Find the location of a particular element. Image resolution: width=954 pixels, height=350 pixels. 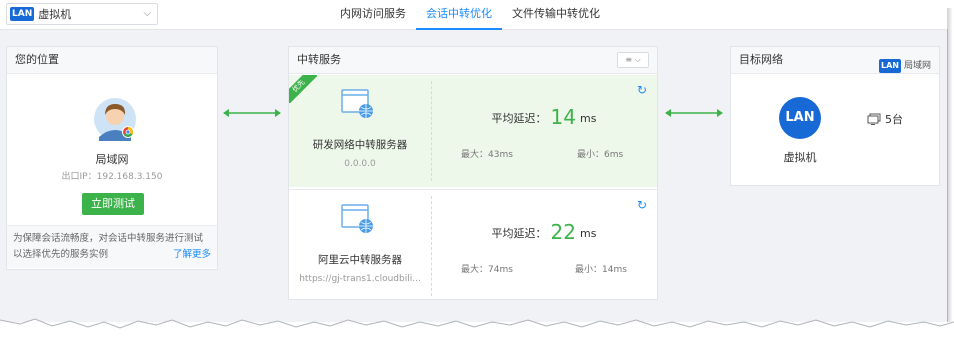

priority-ribbon: 优先 is located at coordinates (303, 89).